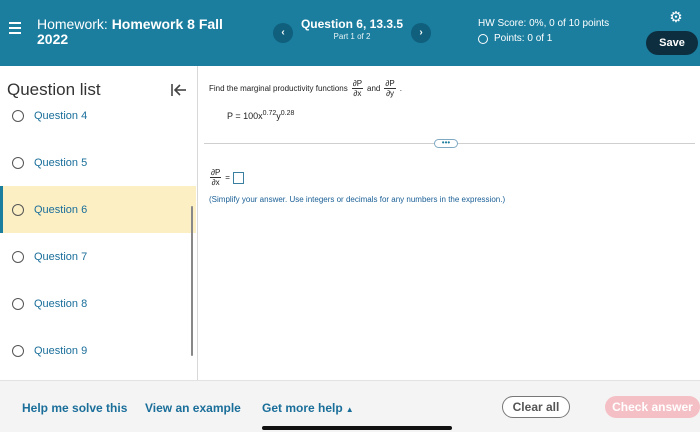 This screenshot has width=700, height=432. Describe the element at coordinates (302, 408) in the screenshot. I see `get-more-help-label: Get more help` at that location.